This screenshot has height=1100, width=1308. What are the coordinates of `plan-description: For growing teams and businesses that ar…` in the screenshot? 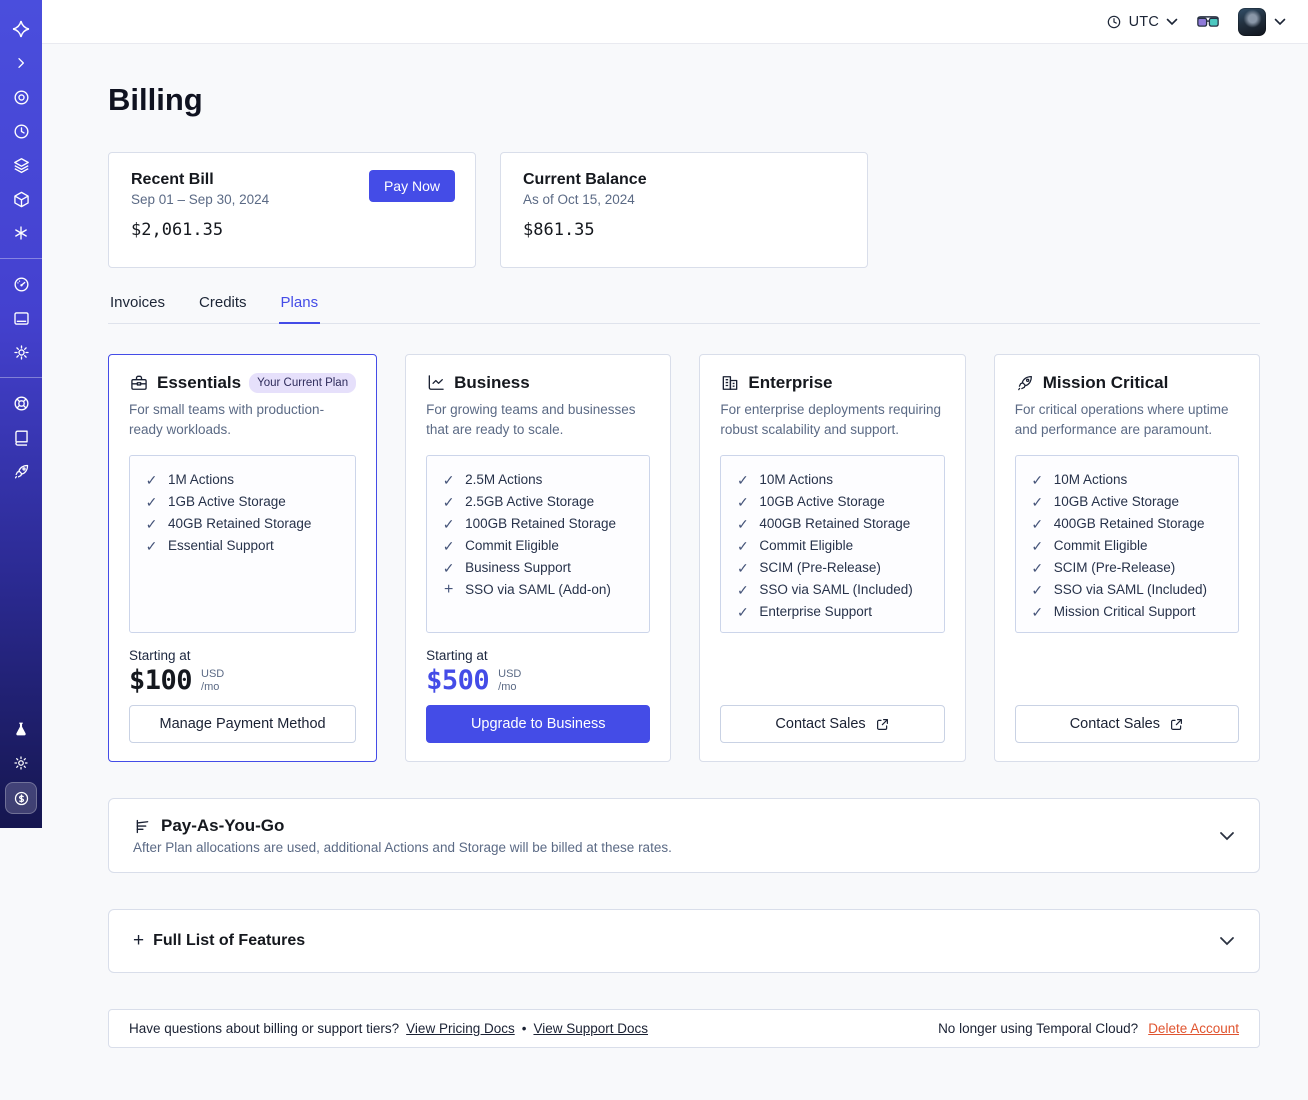 It's located at (531, 420).